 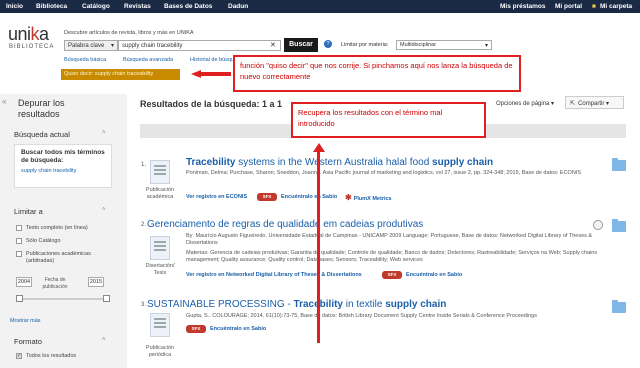 I want to click on checkbox-peer-reviewed, so click(x=19, y=254).